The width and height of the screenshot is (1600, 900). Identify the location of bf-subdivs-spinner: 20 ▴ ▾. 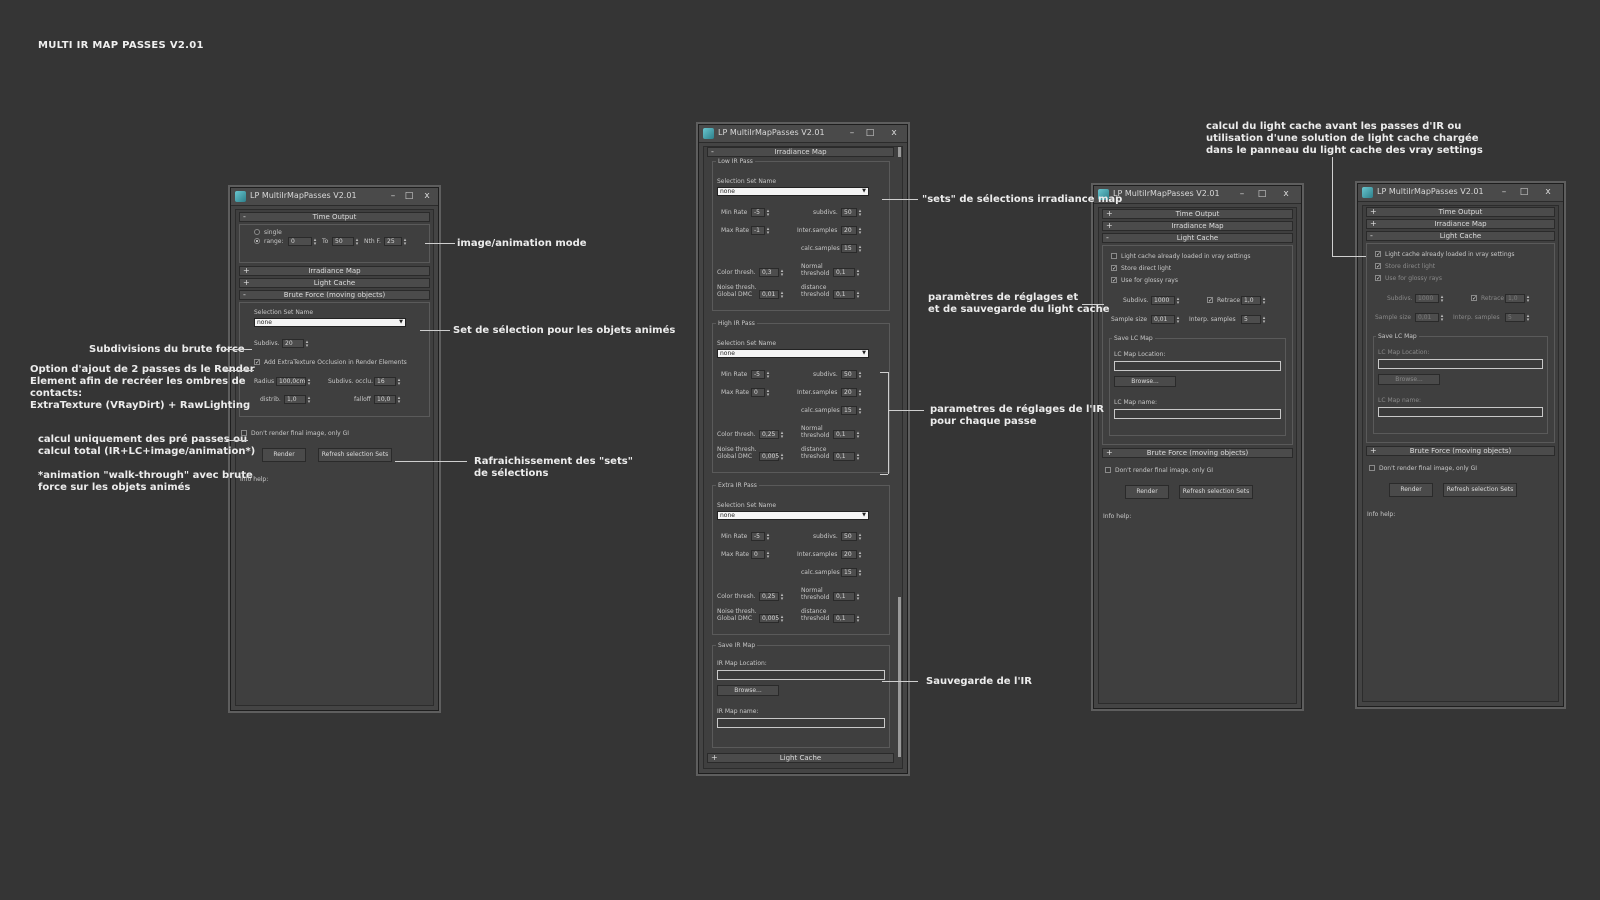
(295, 344).